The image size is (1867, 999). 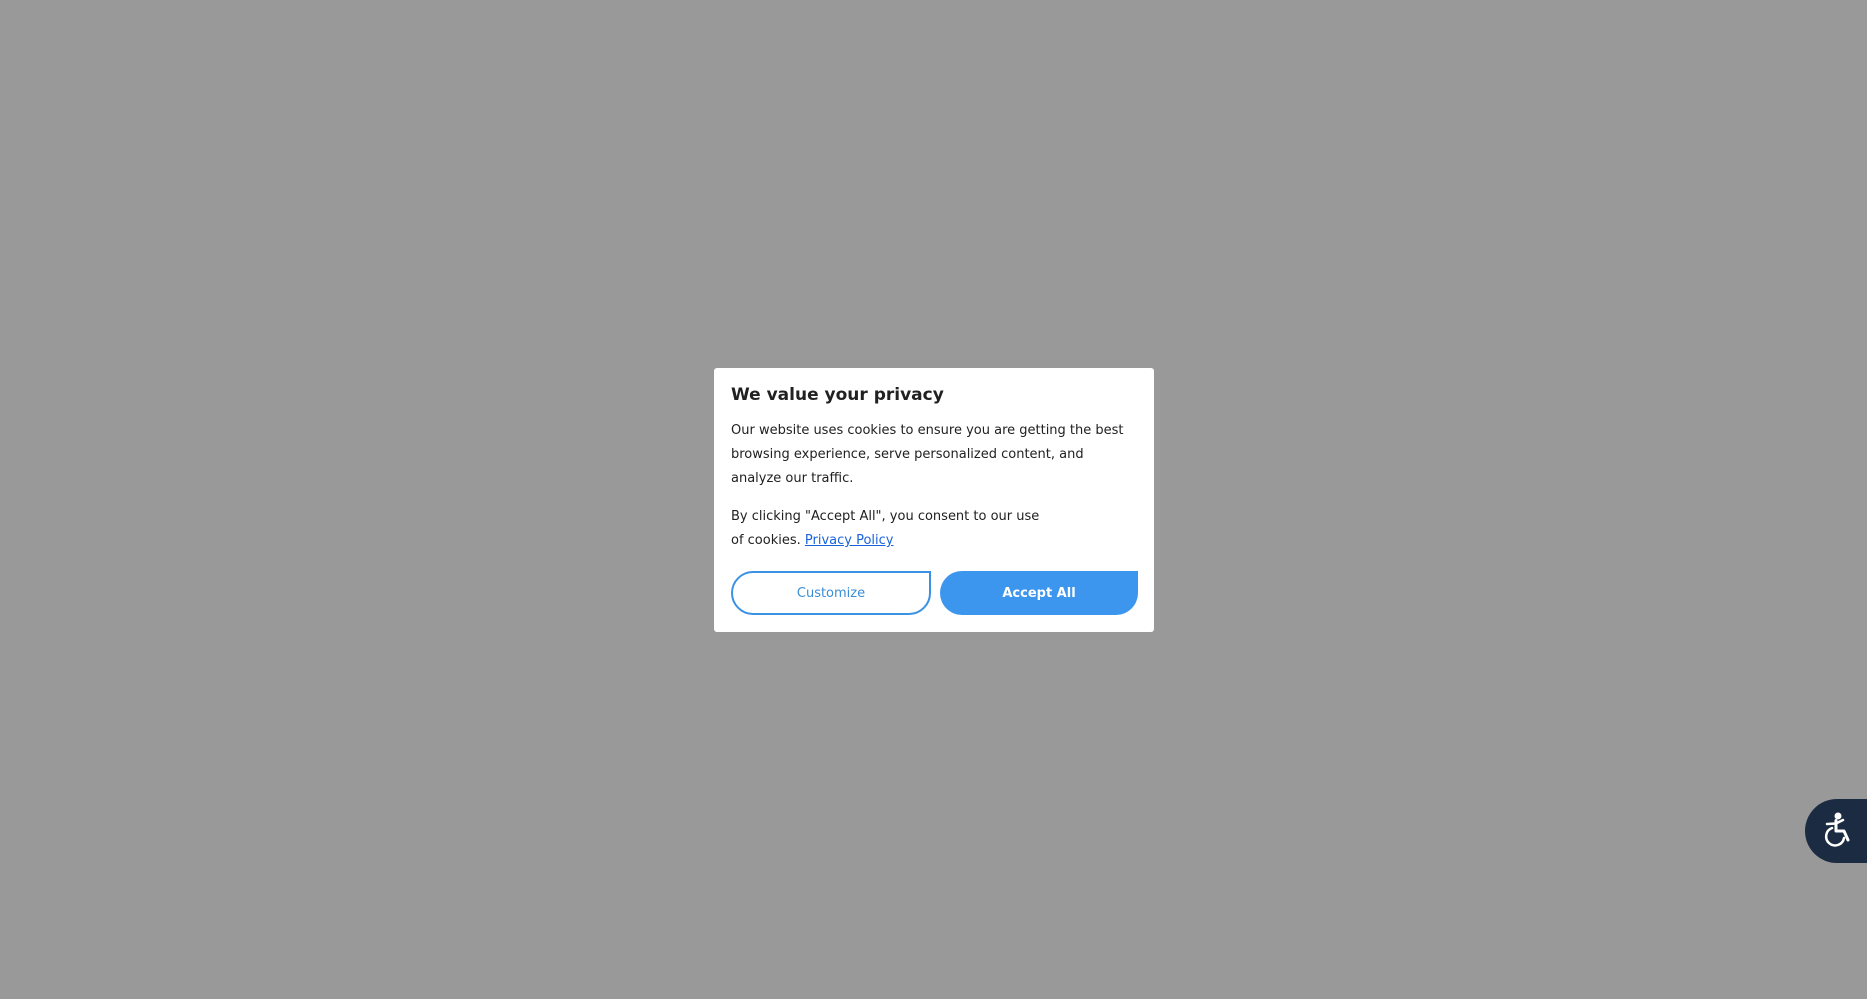 I want to click on accessibility-icon, so click(x=1837, y=831).